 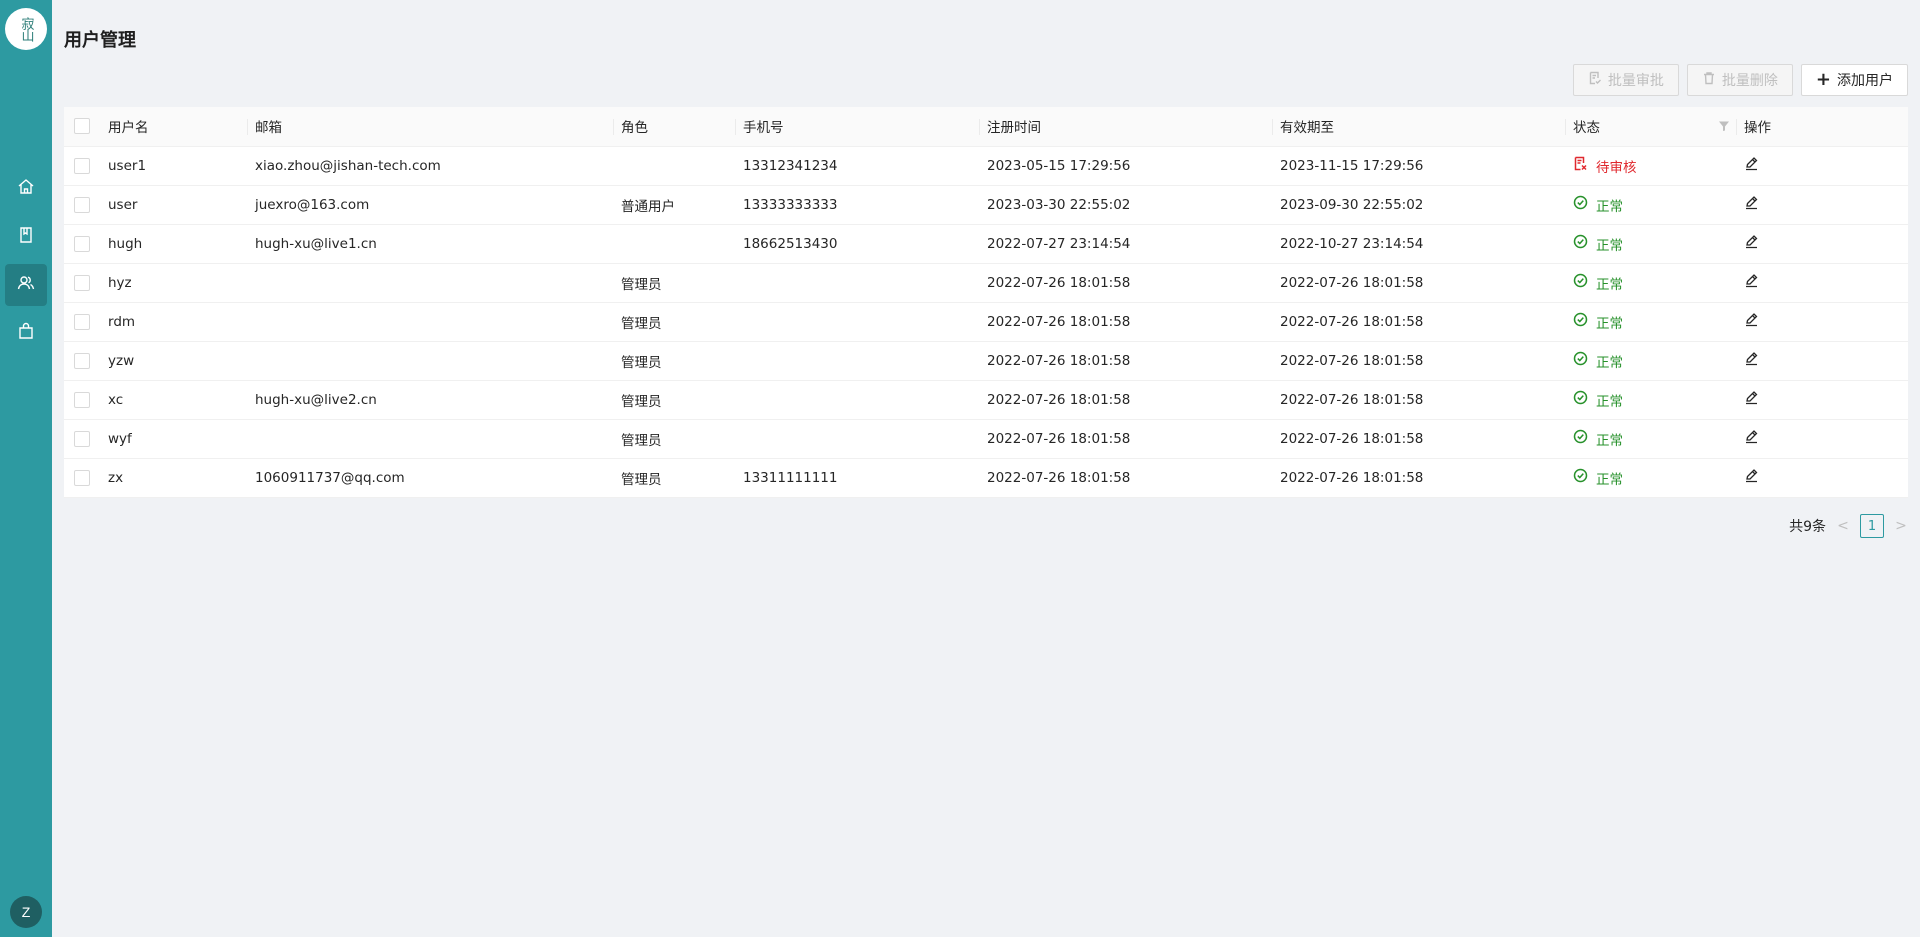 I want to click on avatar: Z, so click(x=26, y=912).